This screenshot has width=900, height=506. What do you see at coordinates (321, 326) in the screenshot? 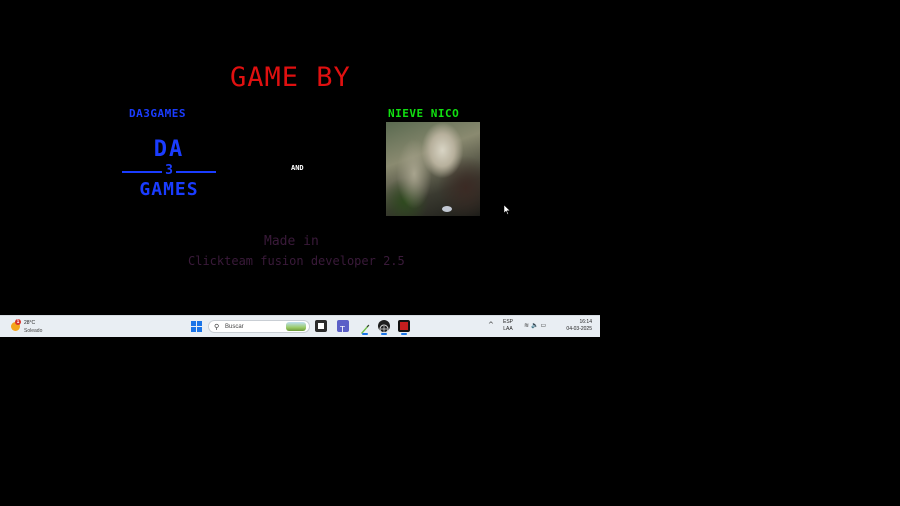
I see `file-explorer-icon` at bounding box center [321, 326].